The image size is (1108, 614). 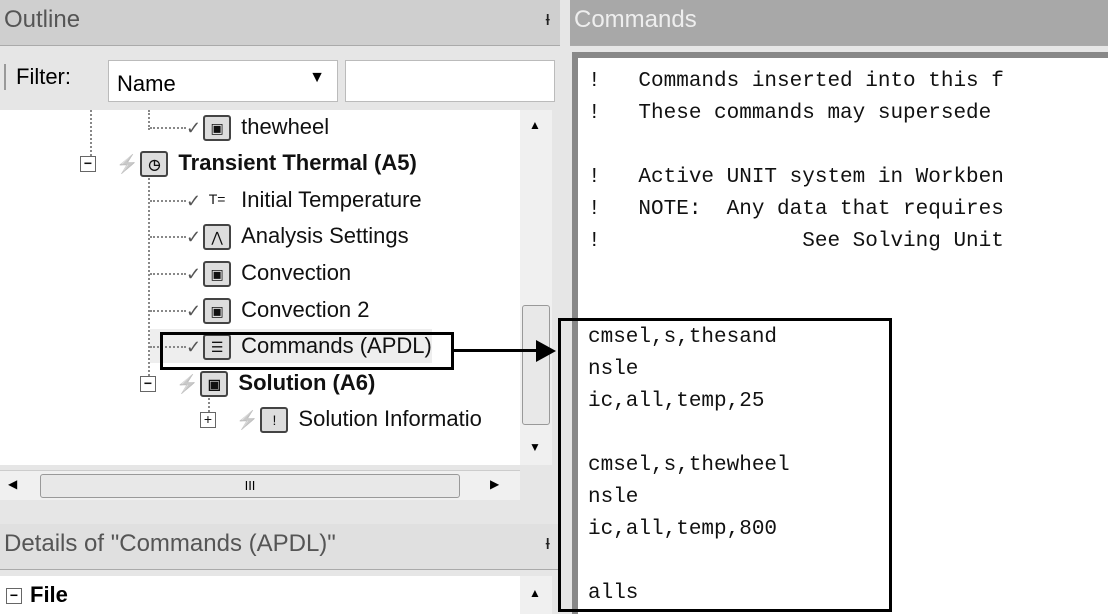 I want to click on details-scrollbar: ▲, so click(x=536, y=595).